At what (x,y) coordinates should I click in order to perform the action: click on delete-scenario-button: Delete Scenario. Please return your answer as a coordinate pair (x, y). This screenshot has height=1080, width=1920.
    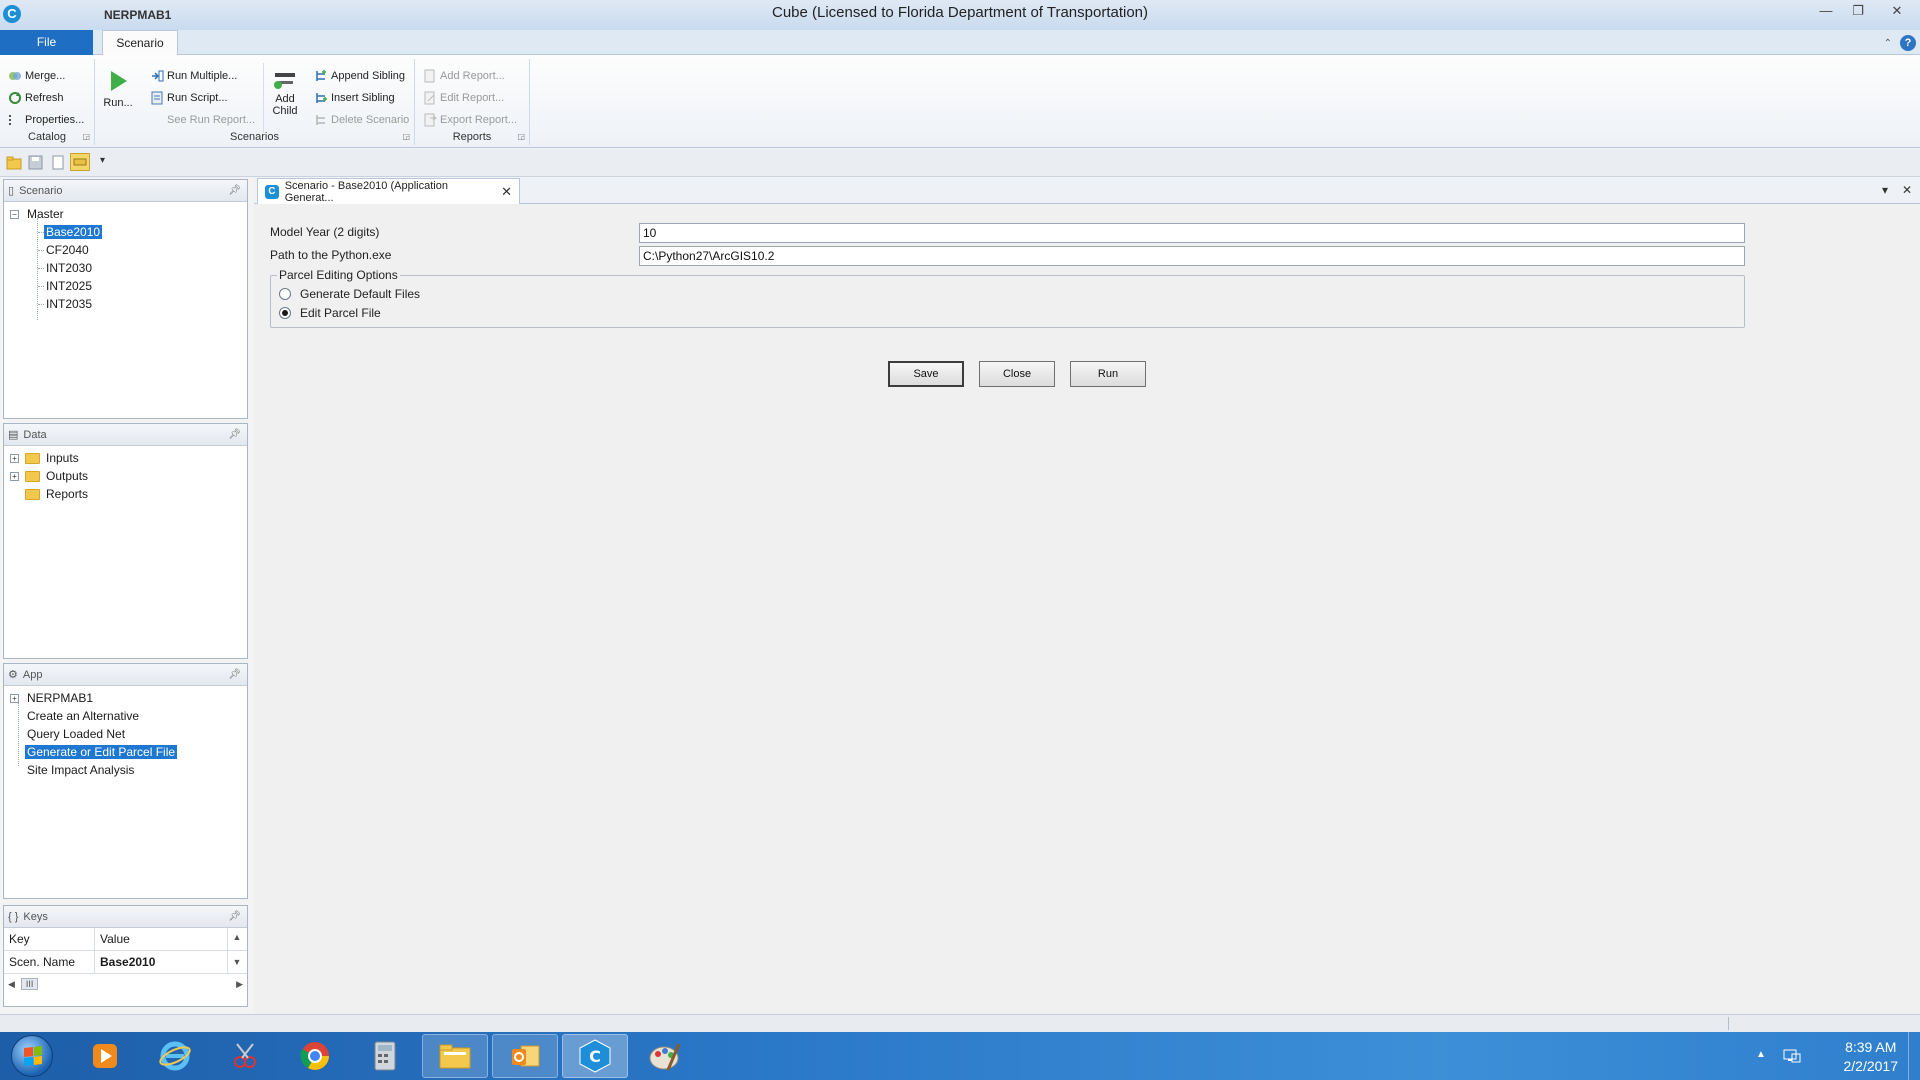
    Looking at the image, I should click on (361, 120).